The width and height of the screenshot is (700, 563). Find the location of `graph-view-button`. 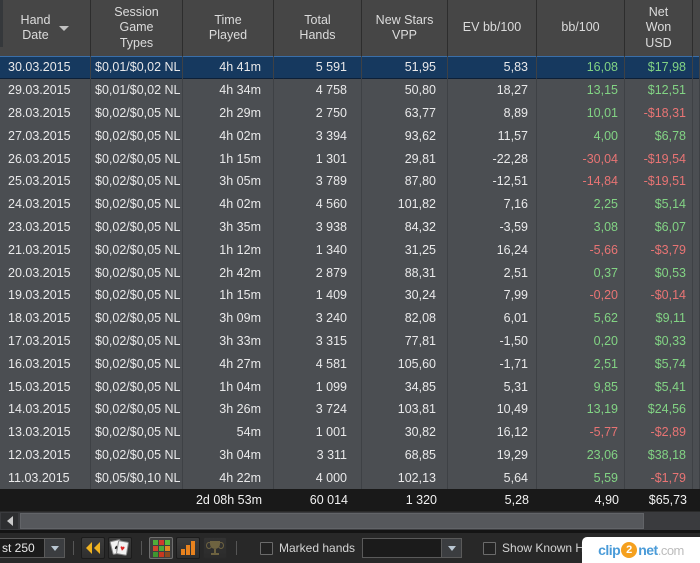

graph-view-button is located at coordinates (188, 548).